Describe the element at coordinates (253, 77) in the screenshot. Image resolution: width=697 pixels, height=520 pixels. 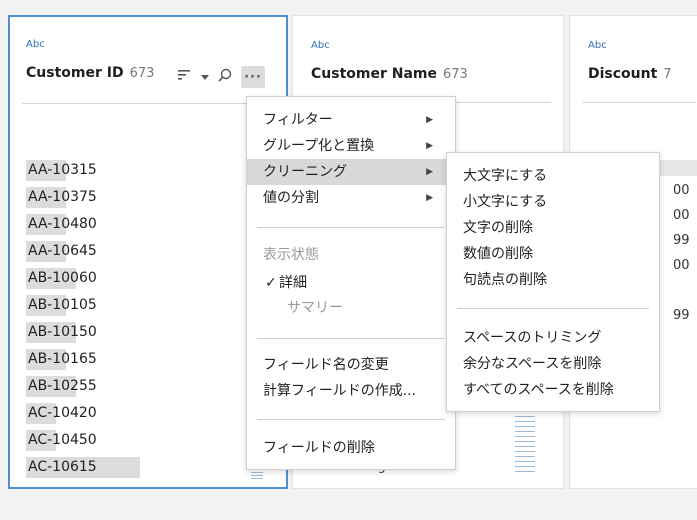
I see `more-options-button: ···` at that location.